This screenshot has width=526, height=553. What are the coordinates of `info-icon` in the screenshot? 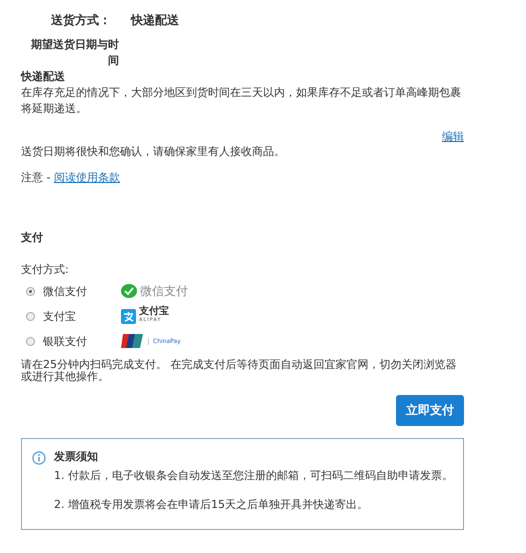 It's located at (39, 458).